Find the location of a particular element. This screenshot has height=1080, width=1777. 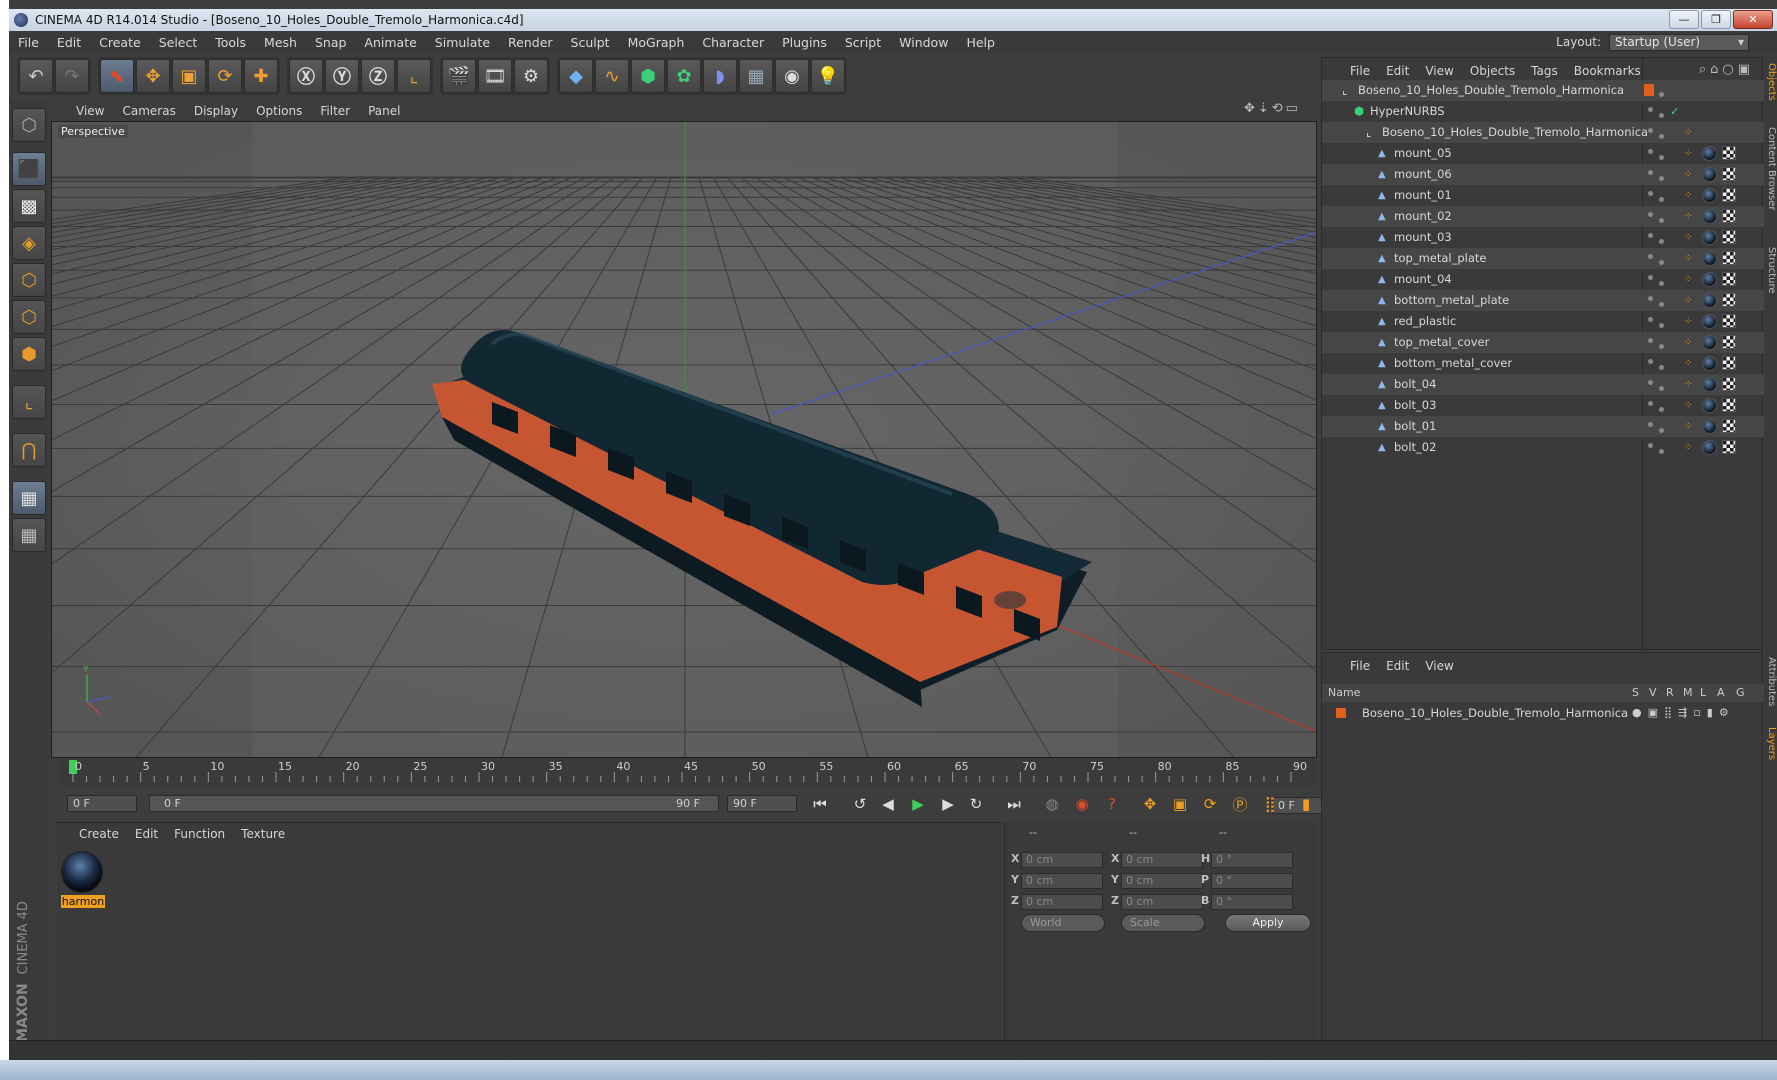

go-to-start-icon: ⏮ is located at coordinates (820, 804).